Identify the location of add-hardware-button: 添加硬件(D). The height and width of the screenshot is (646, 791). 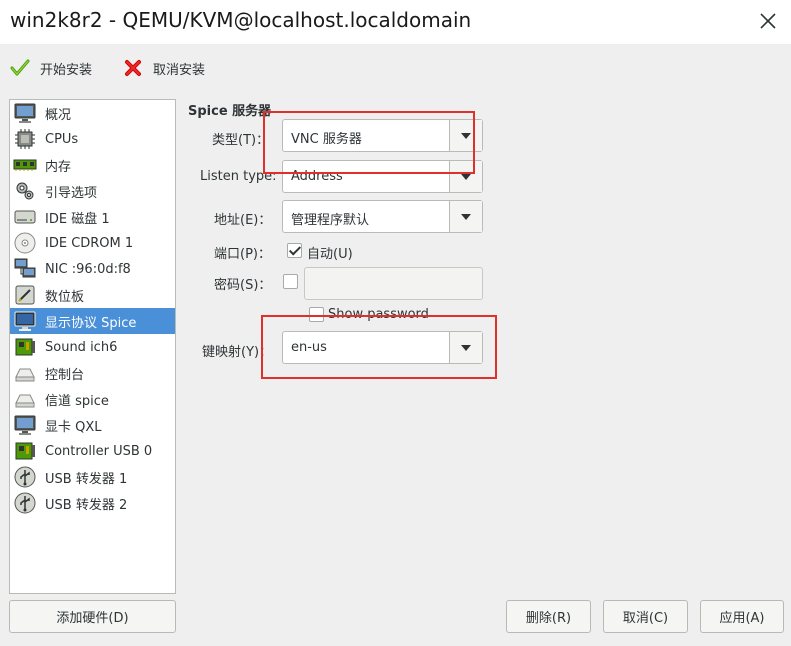
(92, 616).